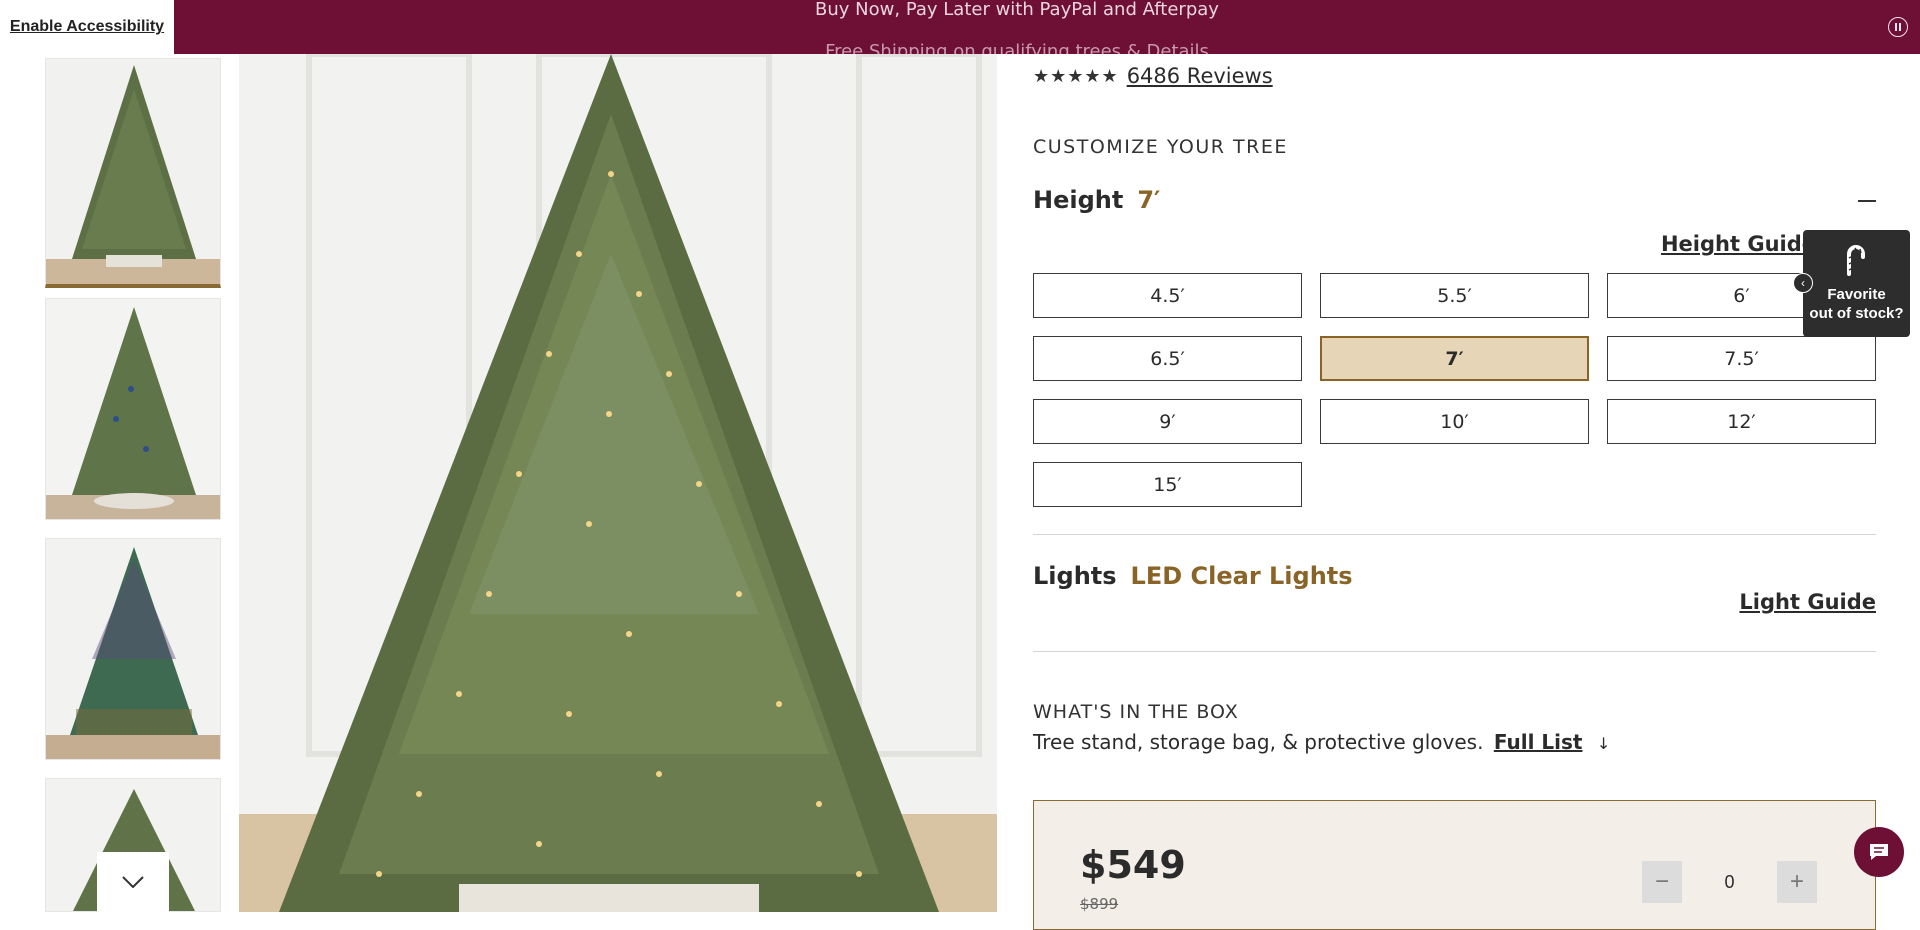 The width and height of the screenshot is (1920, 930). Describe the element at coordinates (1879, 852) in the screenshot. I see `chat-icon` at that location.